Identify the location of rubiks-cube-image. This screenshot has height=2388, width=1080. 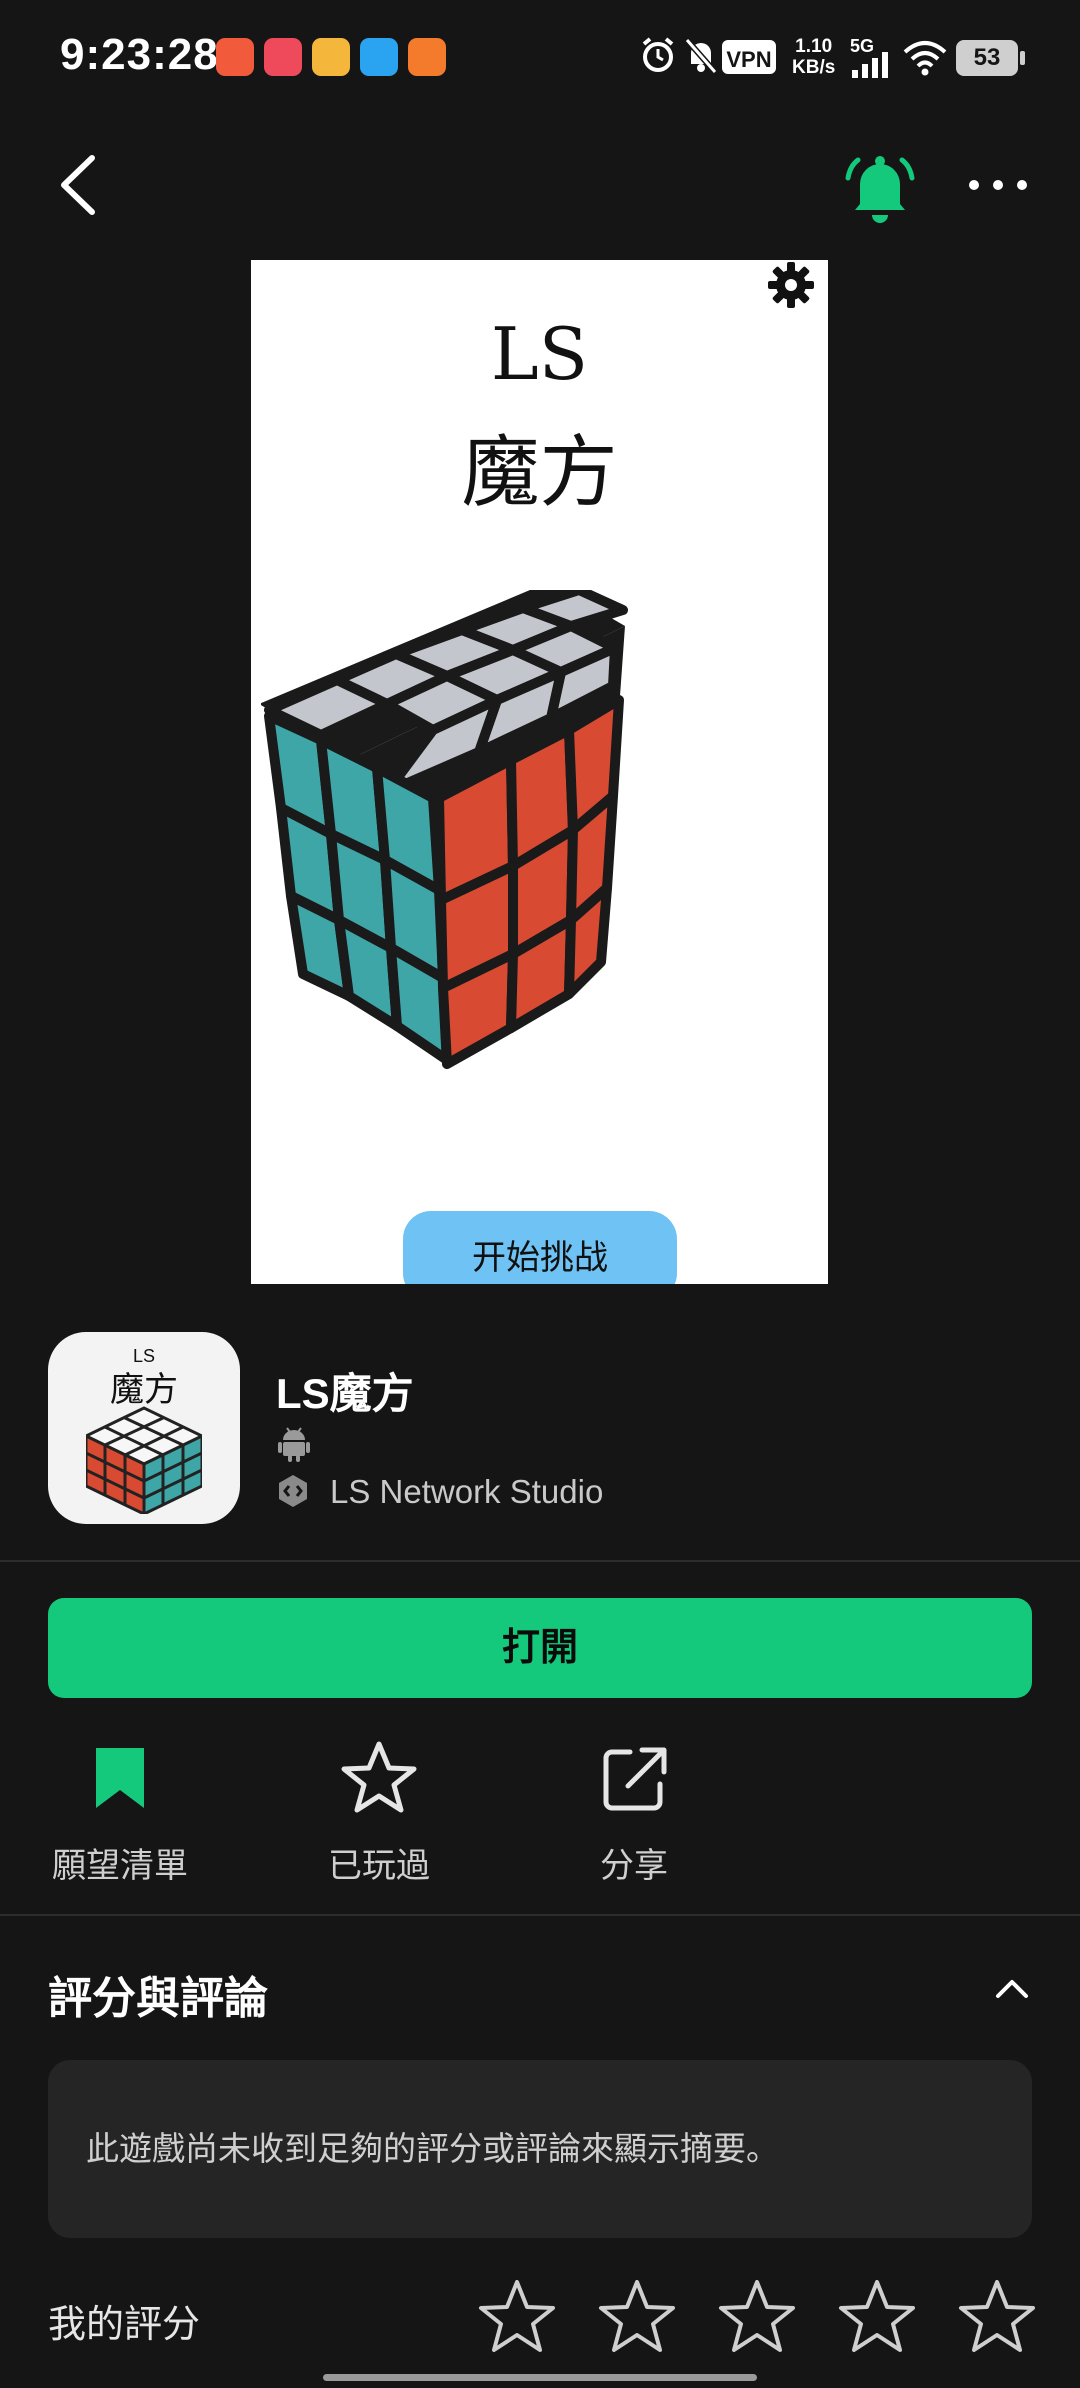
(444, 829).